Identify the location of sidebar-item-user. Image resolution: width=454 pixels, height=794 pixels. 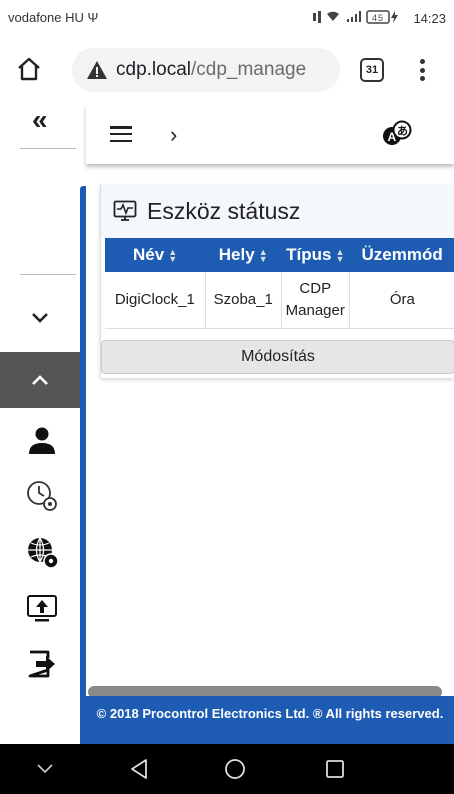
(42, 440).